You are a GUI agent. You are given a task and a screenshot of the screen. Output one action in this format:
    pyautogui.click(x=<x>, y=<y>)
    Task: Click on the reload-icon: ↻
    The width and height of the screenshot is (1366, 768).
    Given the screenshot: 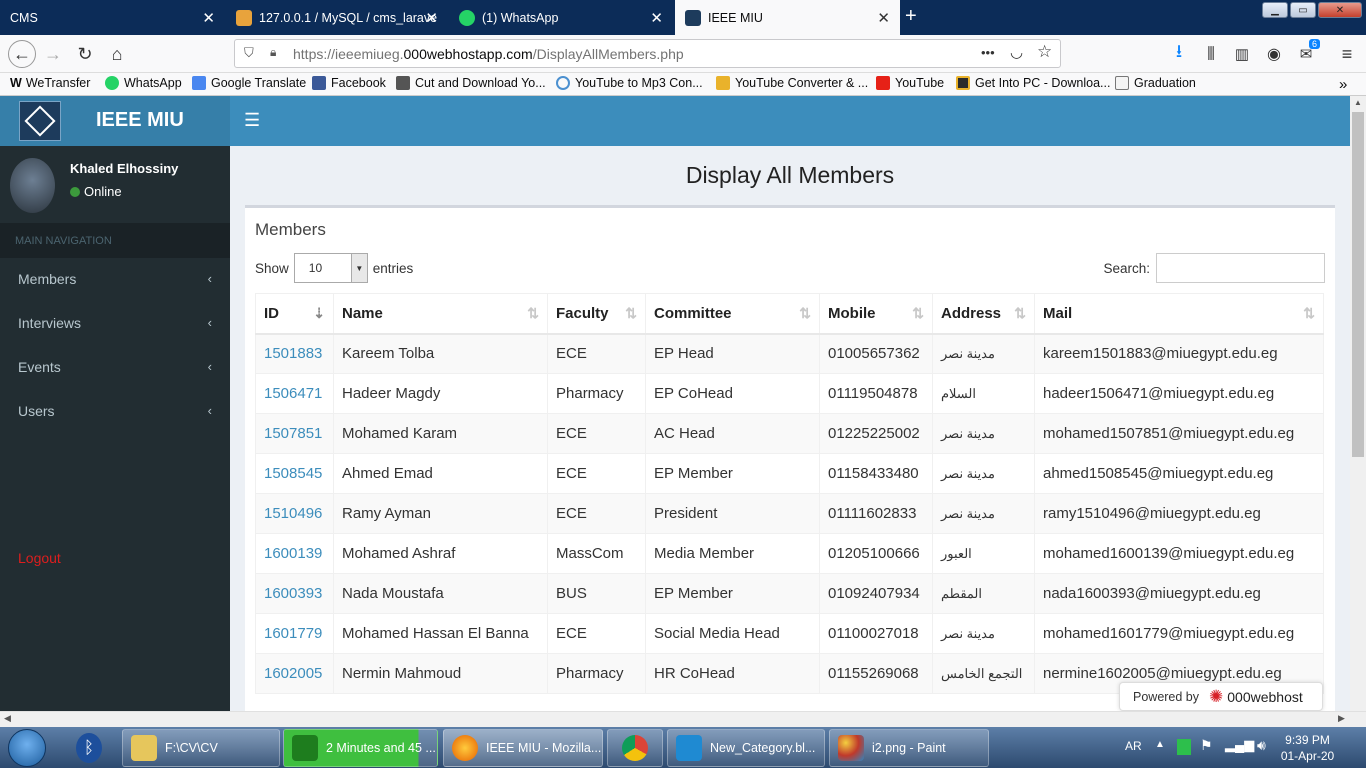 What is the action you would take?
    pyautogui.click(x=85, y=54)
    